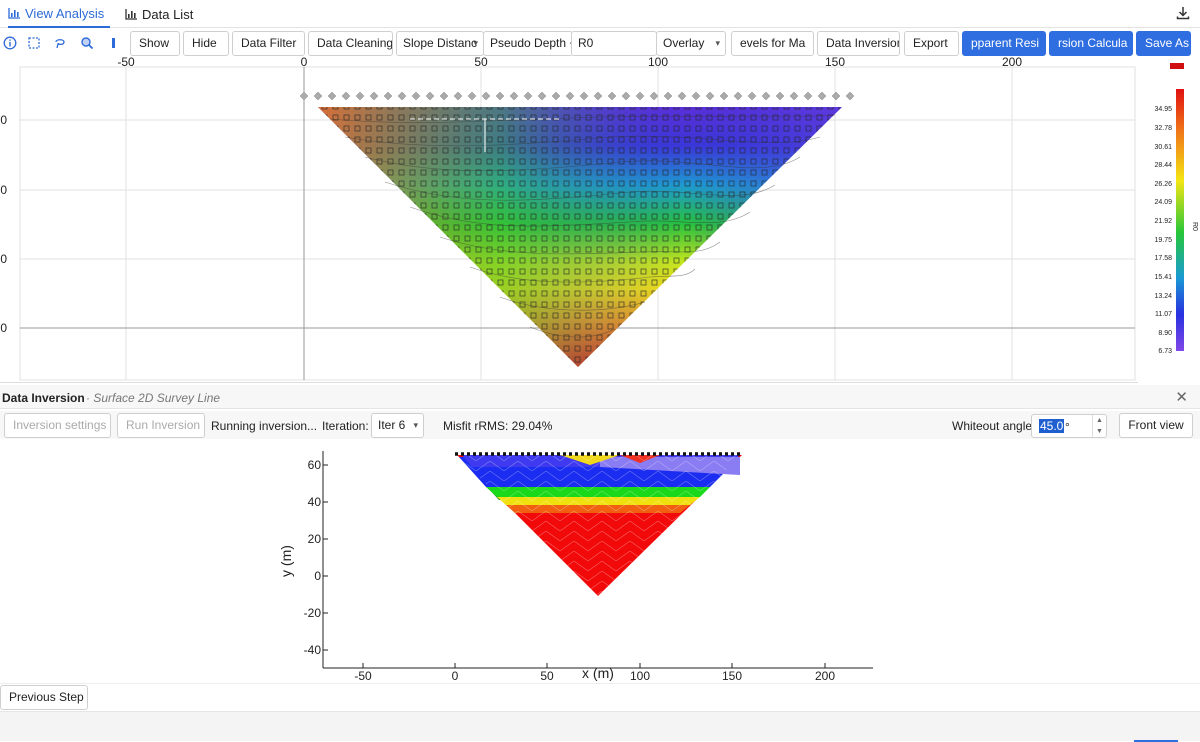  I want to click on iteration-value: Iter 6, so click(392, 425).